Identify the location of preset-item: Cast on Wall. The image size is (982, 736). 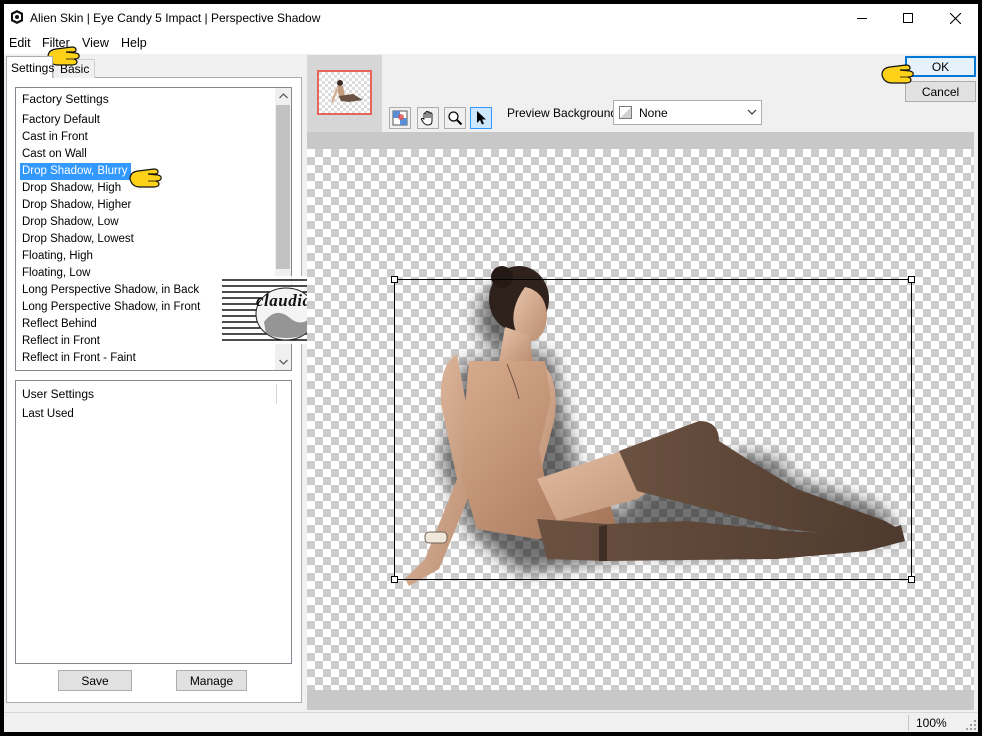
(55, 154).